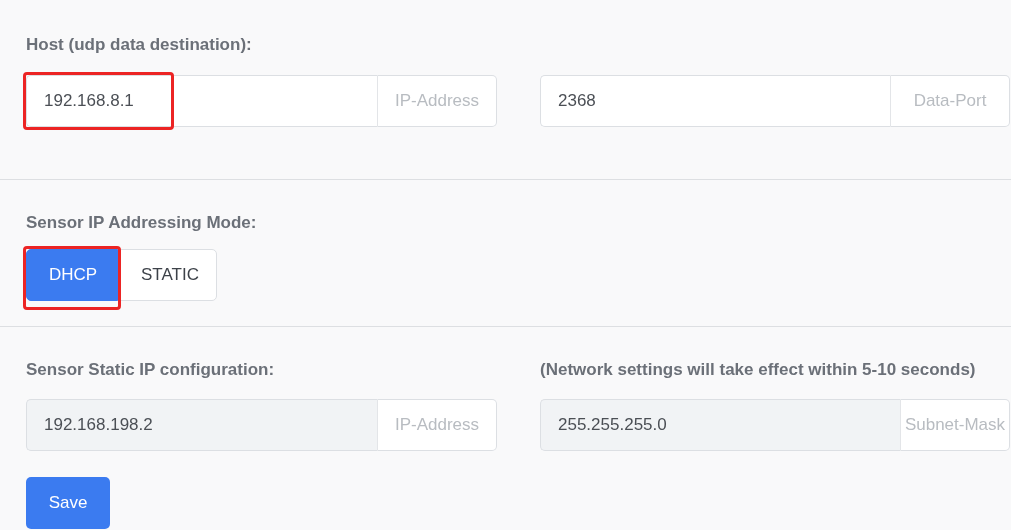 The width and height of the screenshot is (1011, 530). I want to click on section-note: (Network settings will take effect within 5-10 seconds), so click(758, 370).